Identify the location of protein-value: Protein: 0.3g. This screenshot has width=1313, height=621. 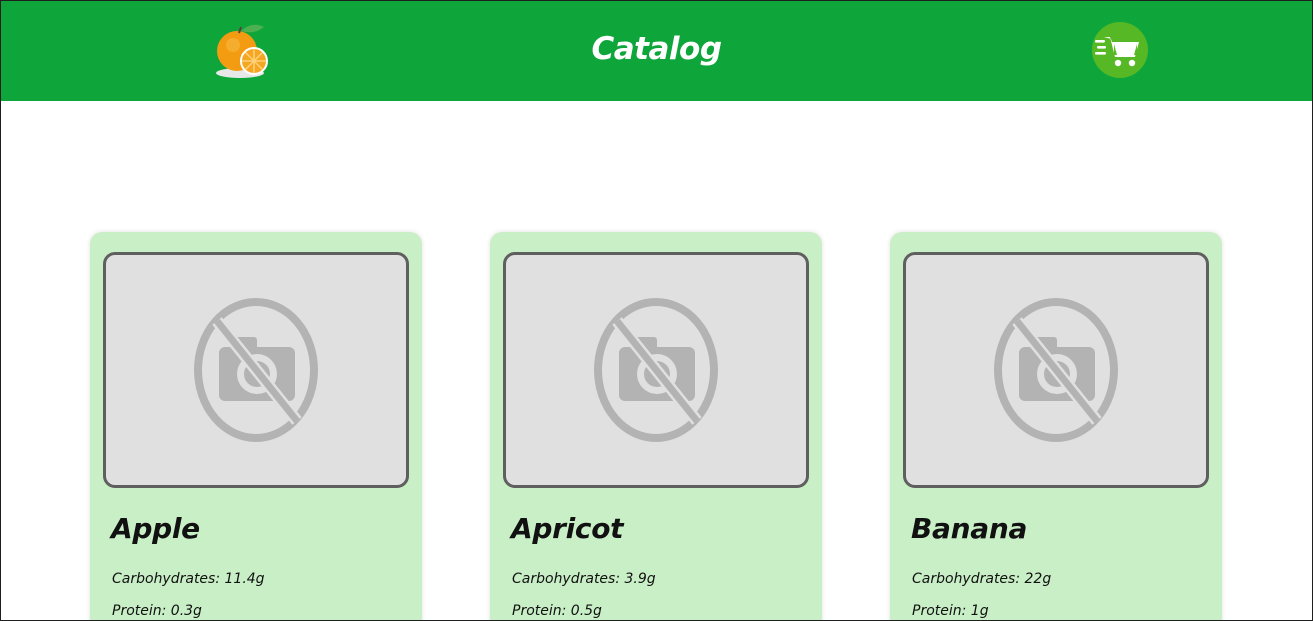
(157, 611).